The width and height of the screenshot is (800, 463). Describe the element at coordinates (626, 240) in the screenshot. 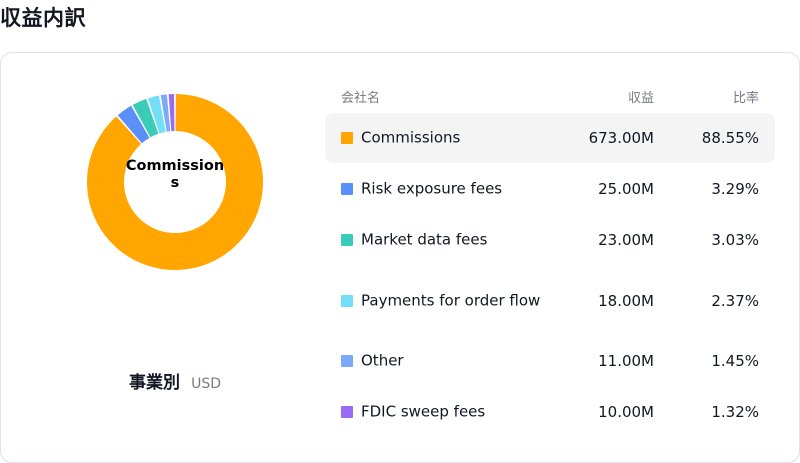

I see `row-revenue: 23.00M` at that location.